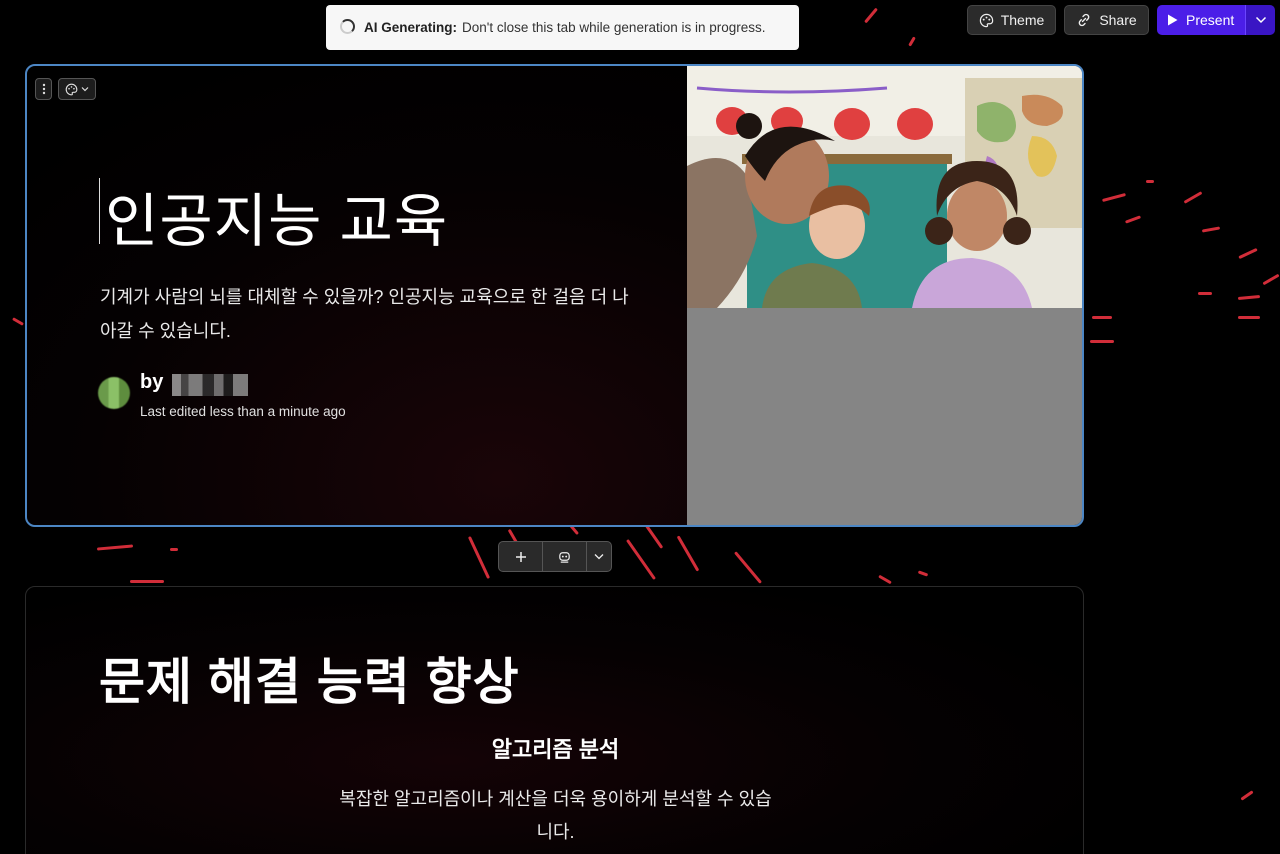  I want to click on author-name-redacted, so click(210, 385).